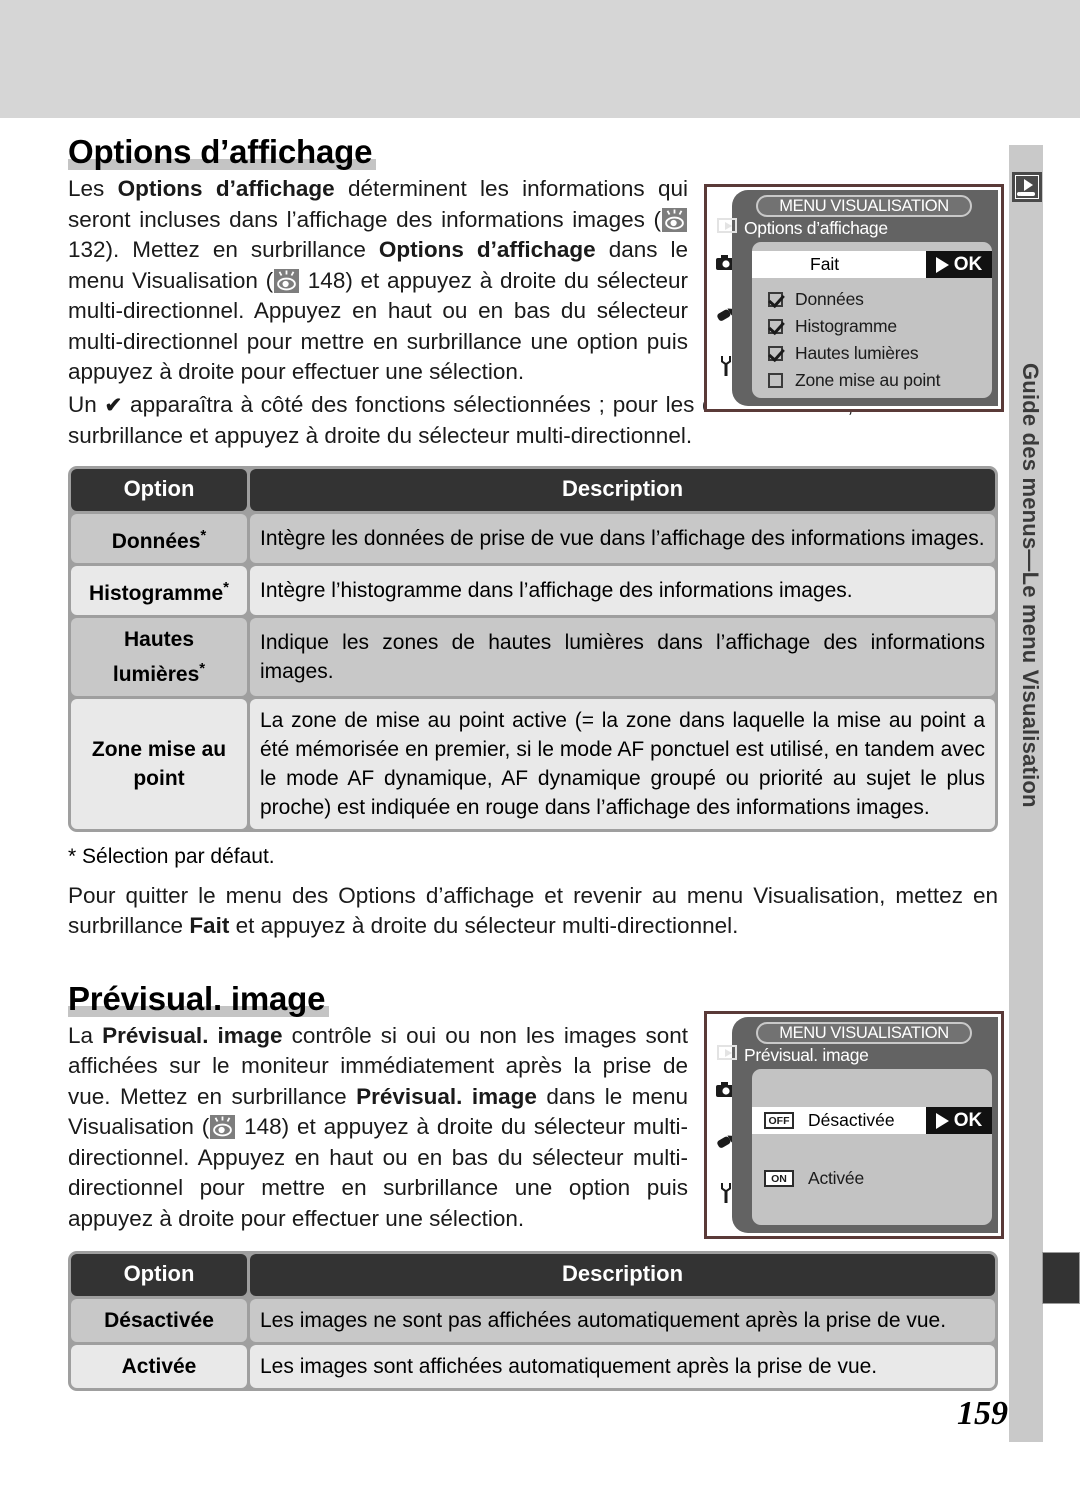 This screenshot has width=1080, height=1486. Describe the element at coordinates (982, 1413) in the screenshot. I see `page-number: 159` at that location.